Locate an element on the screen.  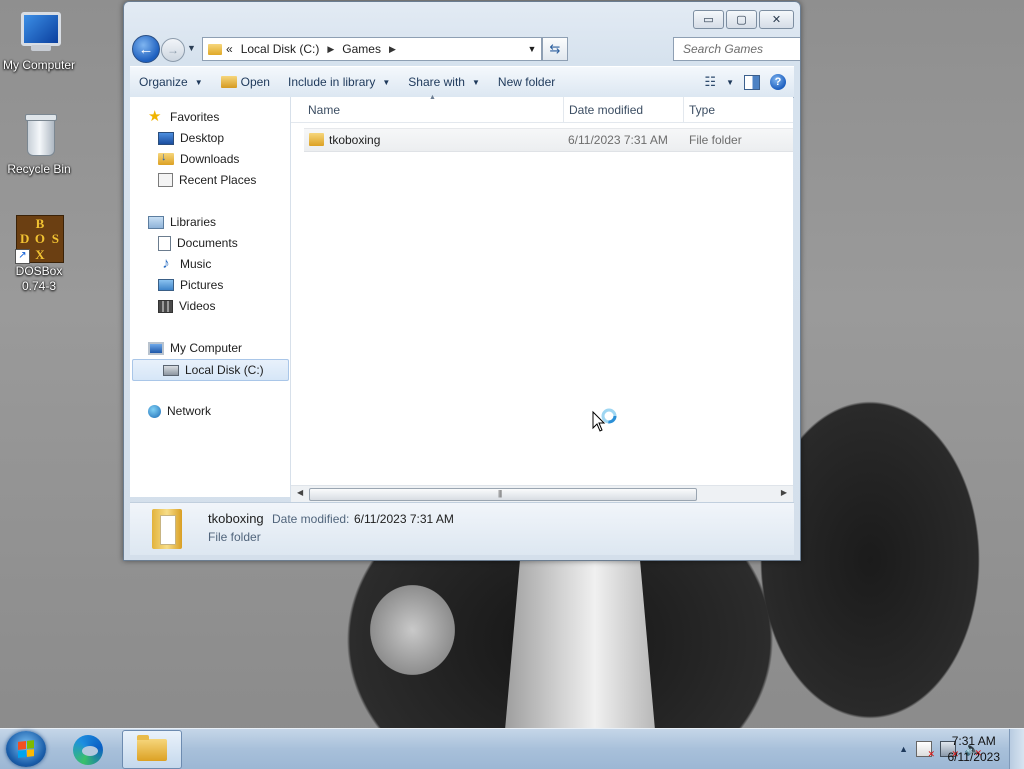
nav-libraries: Libraries is located at coordinates (182, 222).